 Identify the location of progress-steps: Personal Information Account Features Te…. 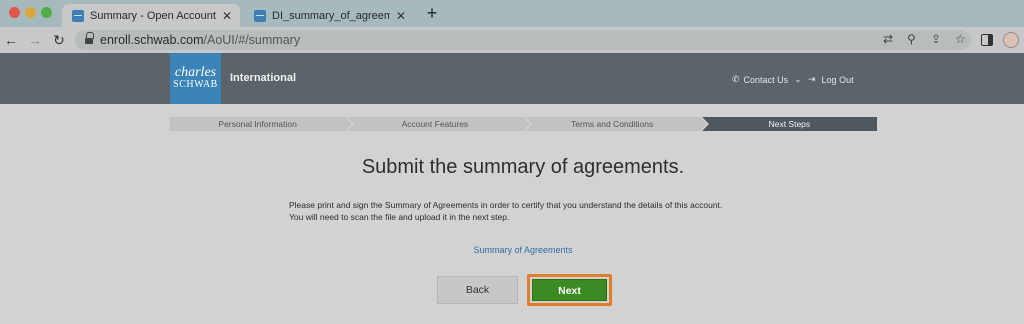
(523, 124).